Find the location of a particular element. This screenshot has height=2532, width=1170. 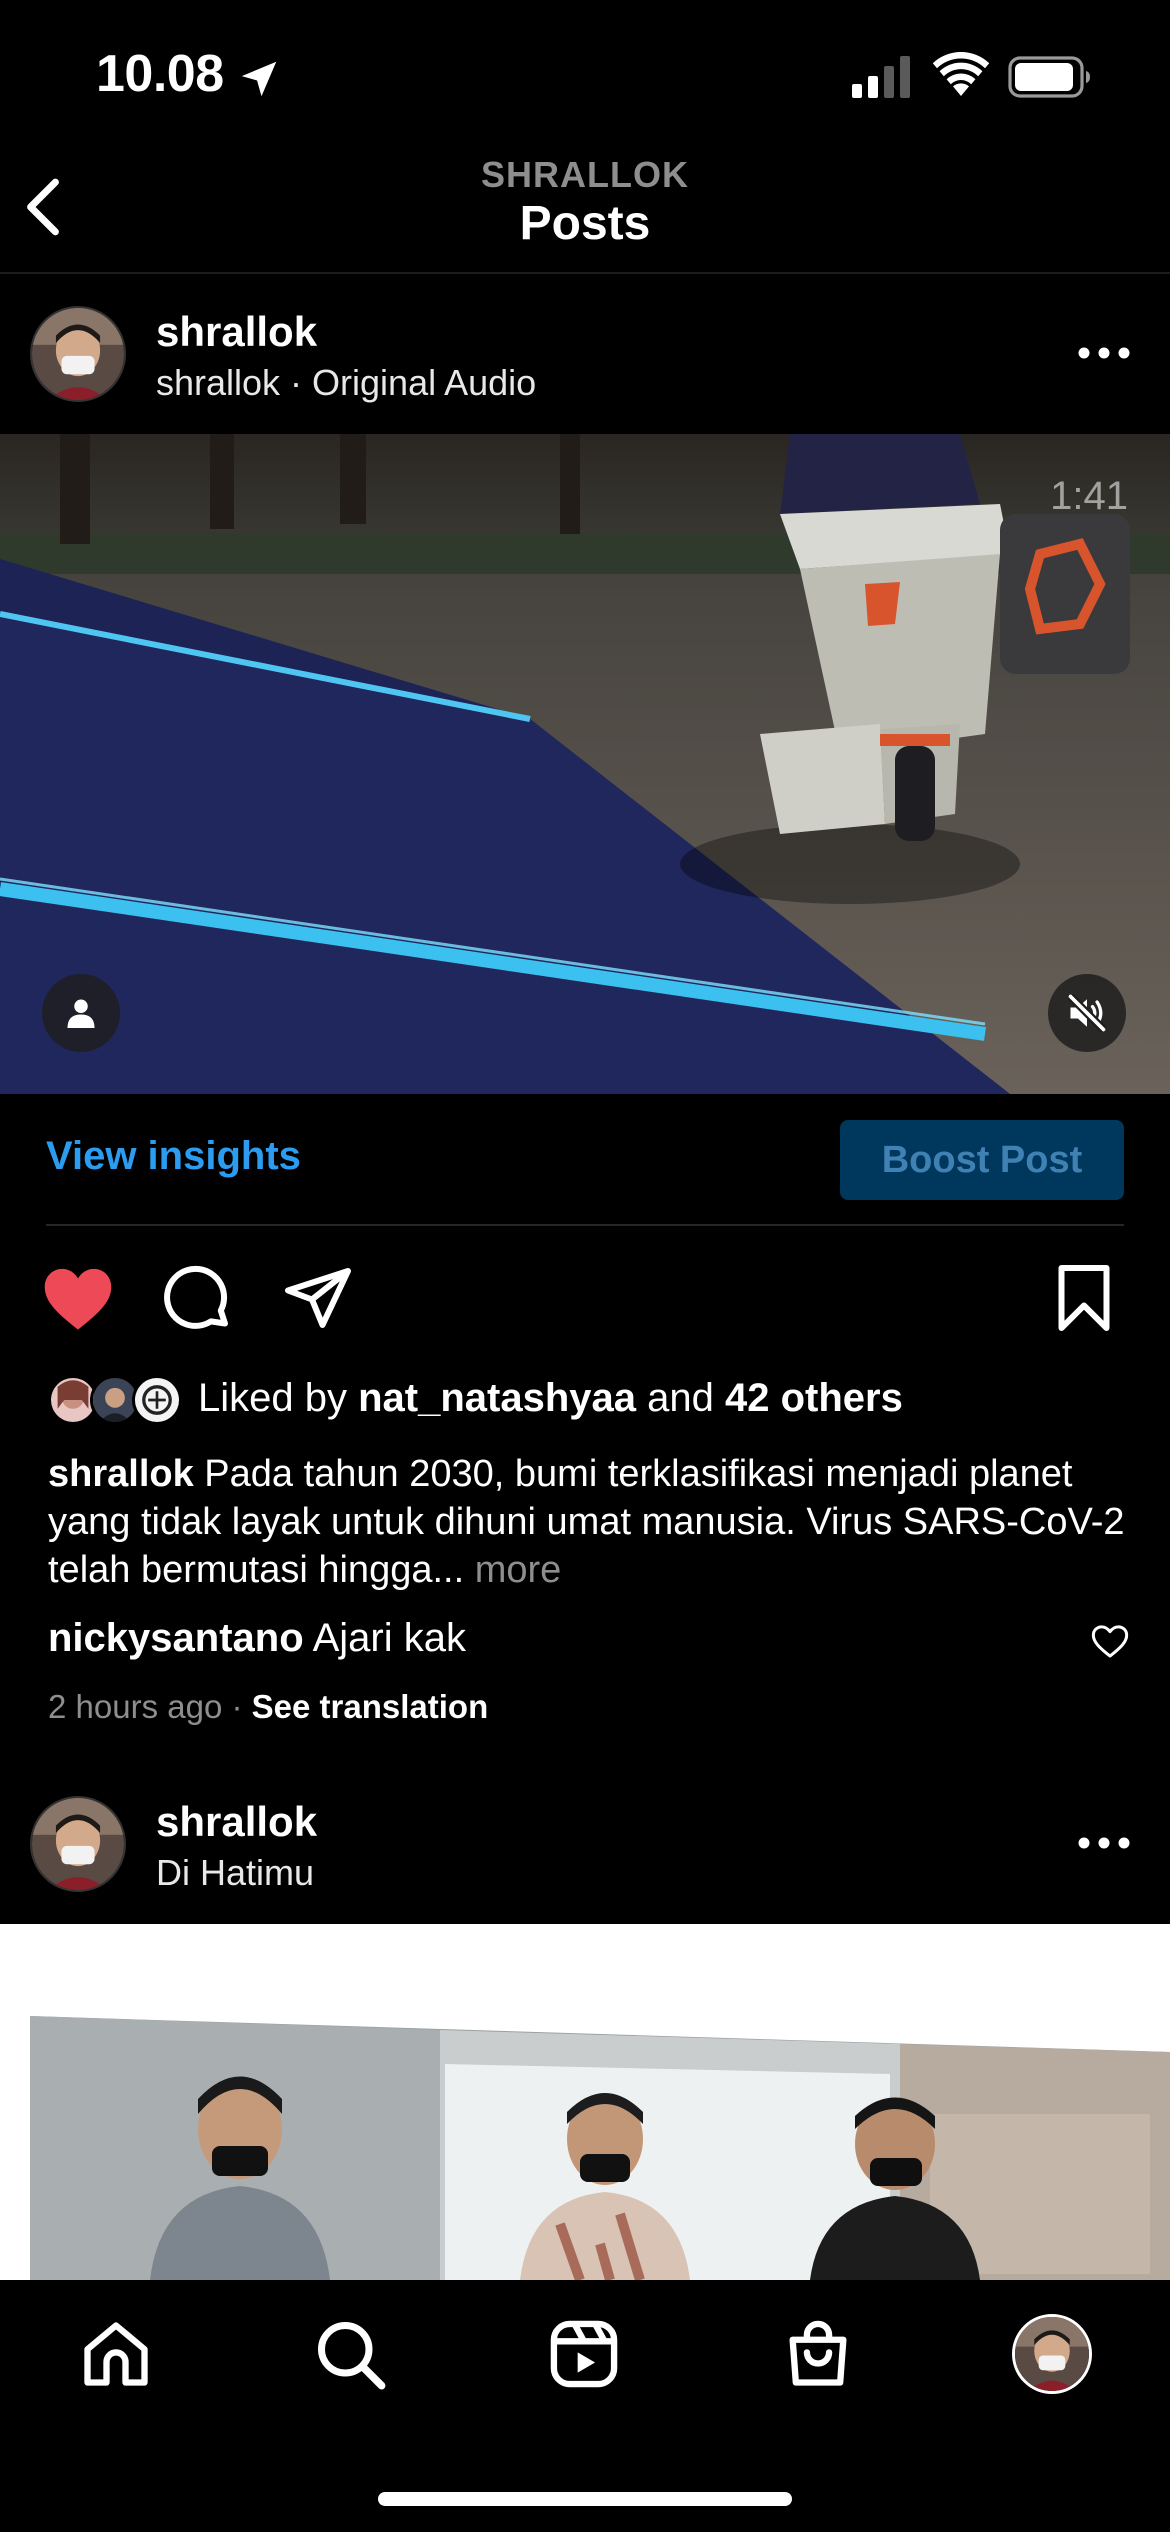

bookmark-icon is located at coordinates (1084, 1298).